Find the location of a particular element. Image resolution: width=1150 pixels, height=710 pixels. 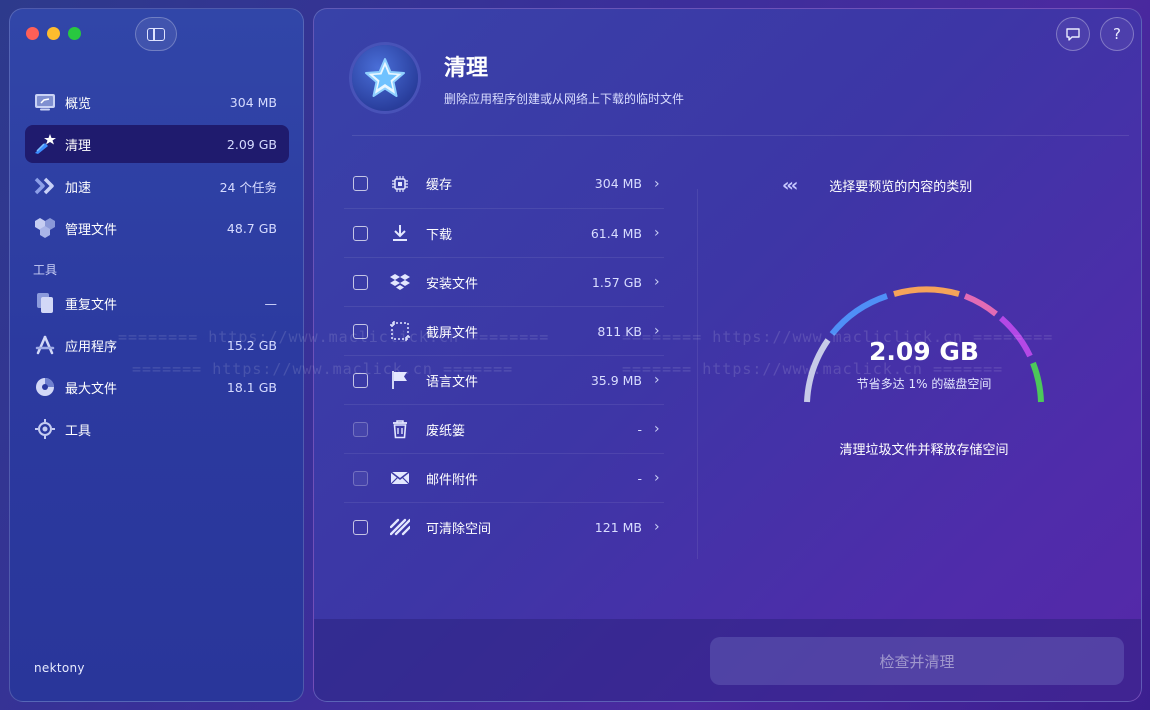

sidebar-item-value: 18.1 GB is located at coordinates (251, 387).